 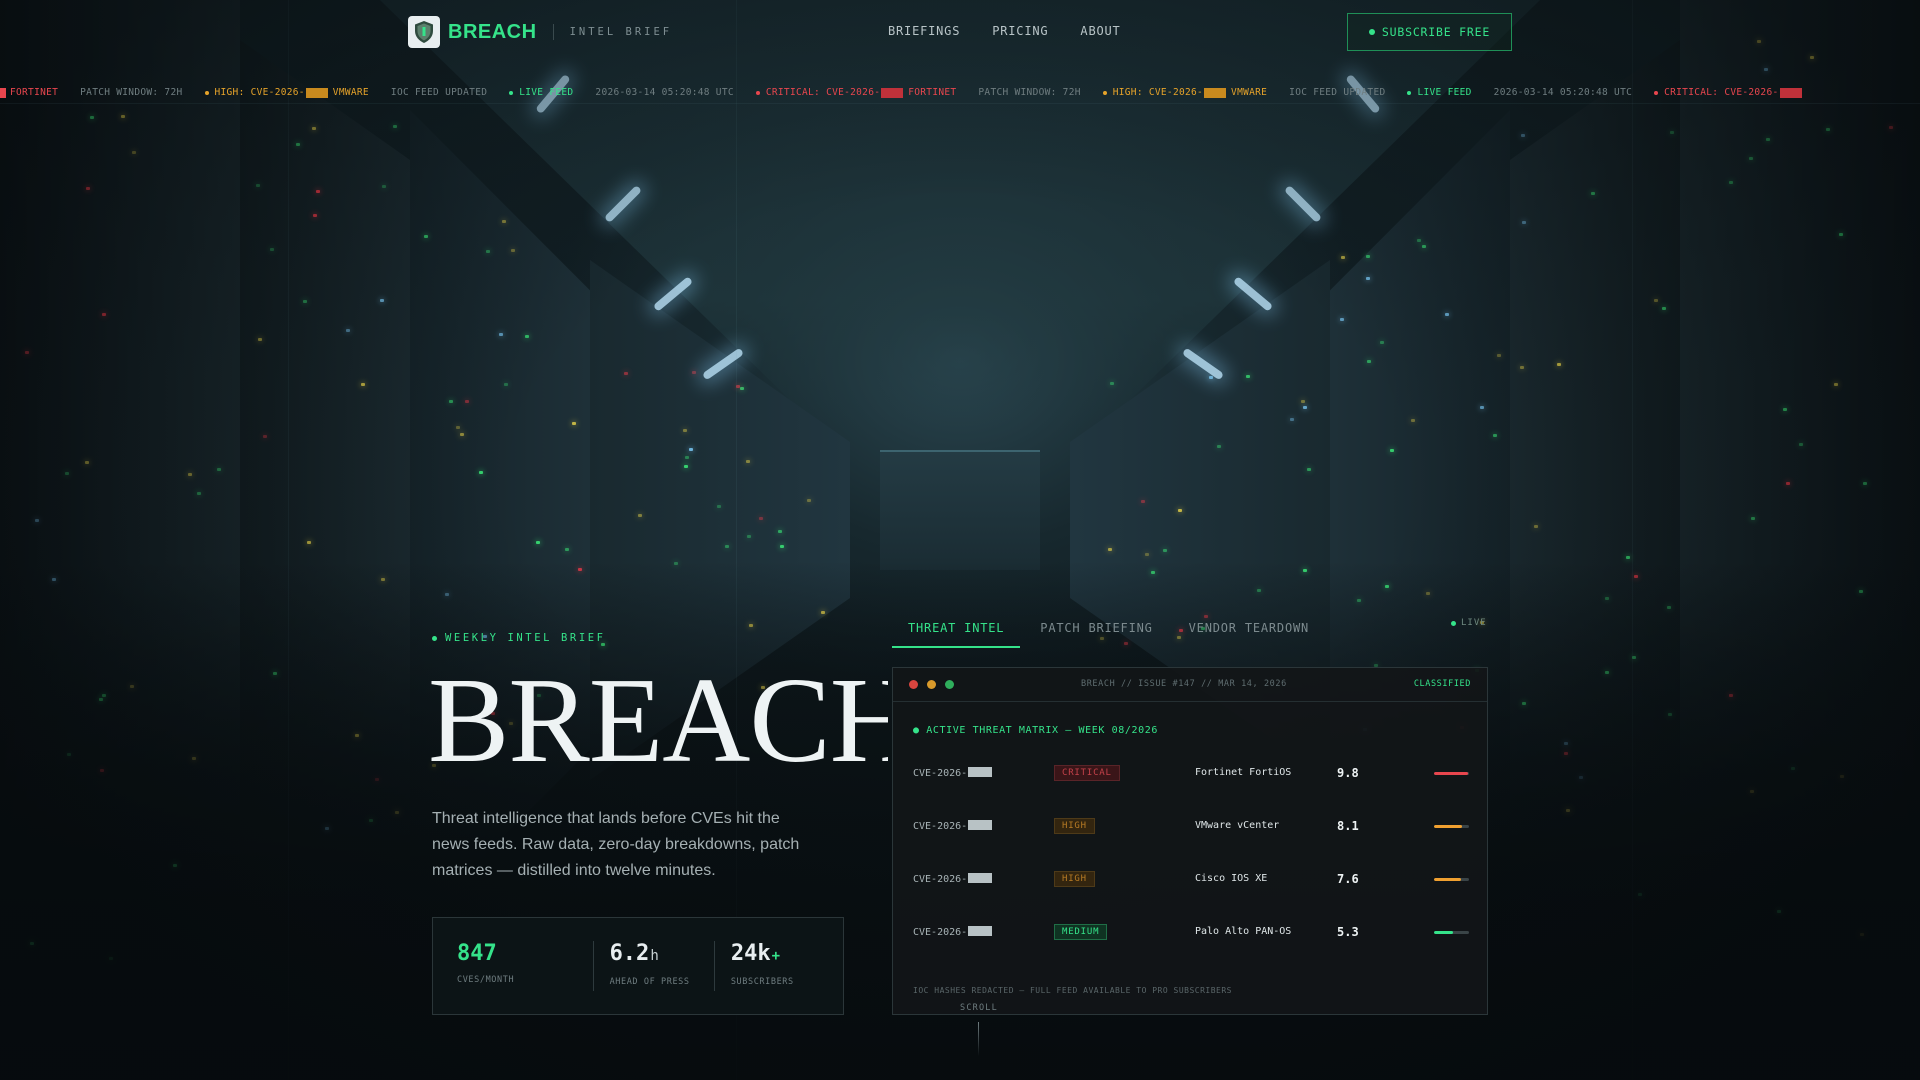 I want to click on vendor-name: Fortinet FortiOS, so click(x=1243, y=772).